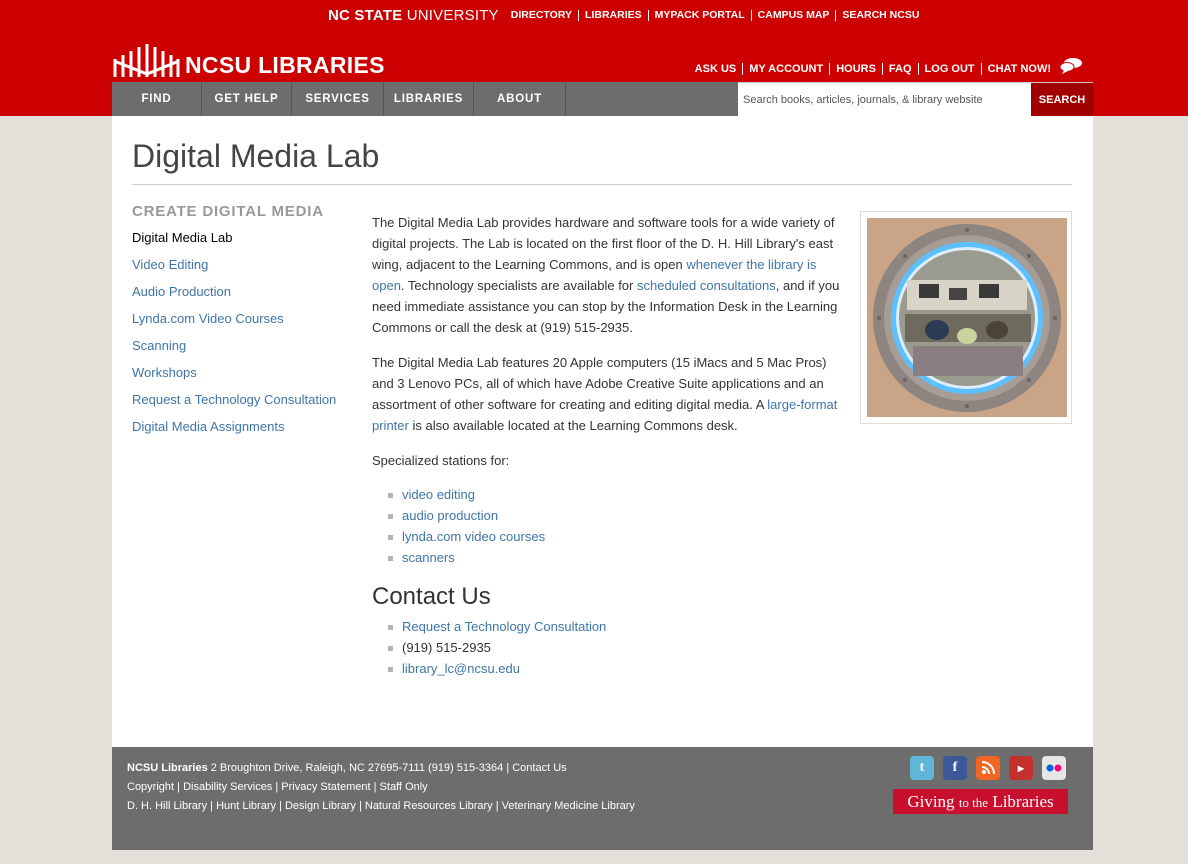 The image size is (1188, 864). I want to click on footer-vet-med-link: Veterinary Medicine Library, so click(568, 806).